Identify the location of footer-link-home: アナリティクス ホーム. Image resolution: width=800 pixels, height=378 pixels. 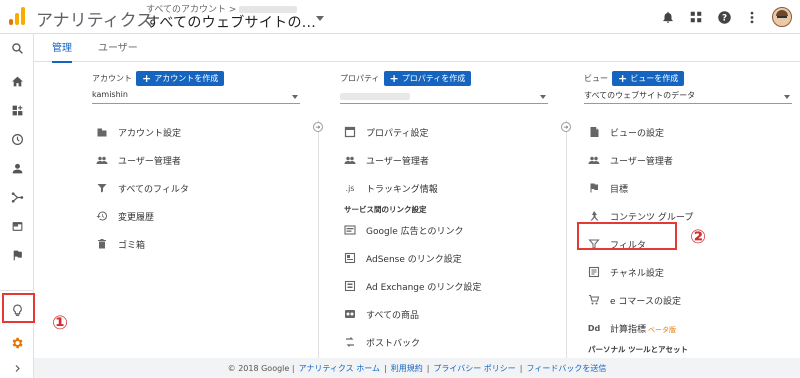
(339, 368).